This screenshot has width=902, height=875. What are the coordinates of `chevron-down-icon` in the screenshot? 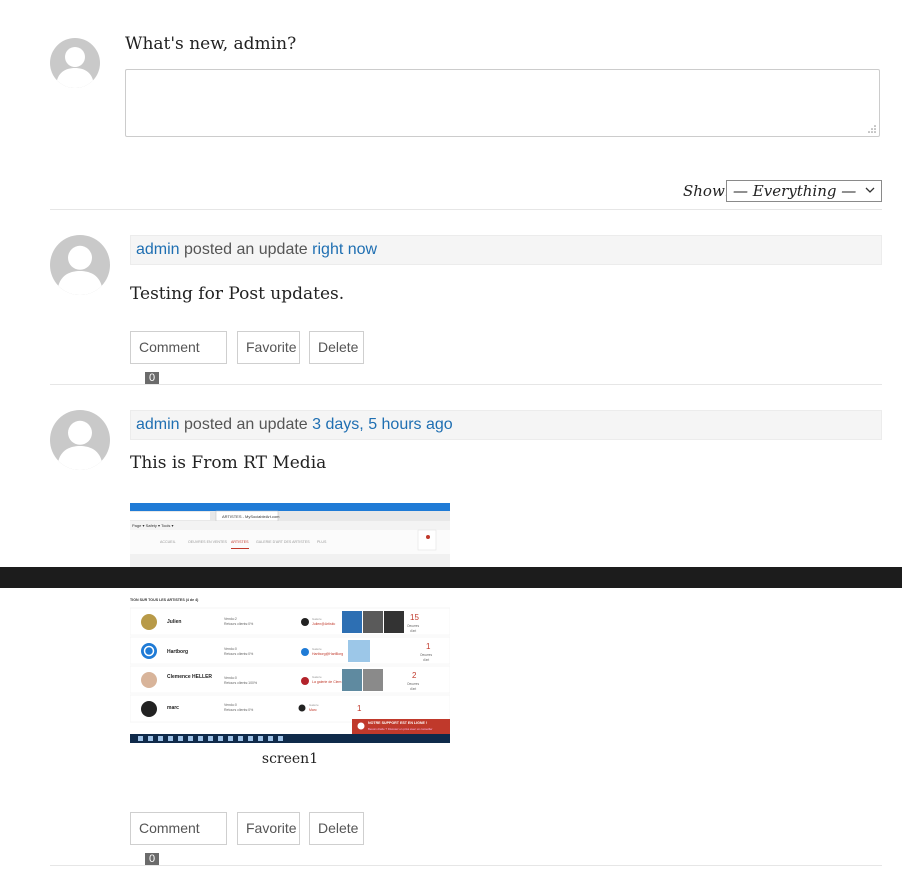 It's located at (870, 190).